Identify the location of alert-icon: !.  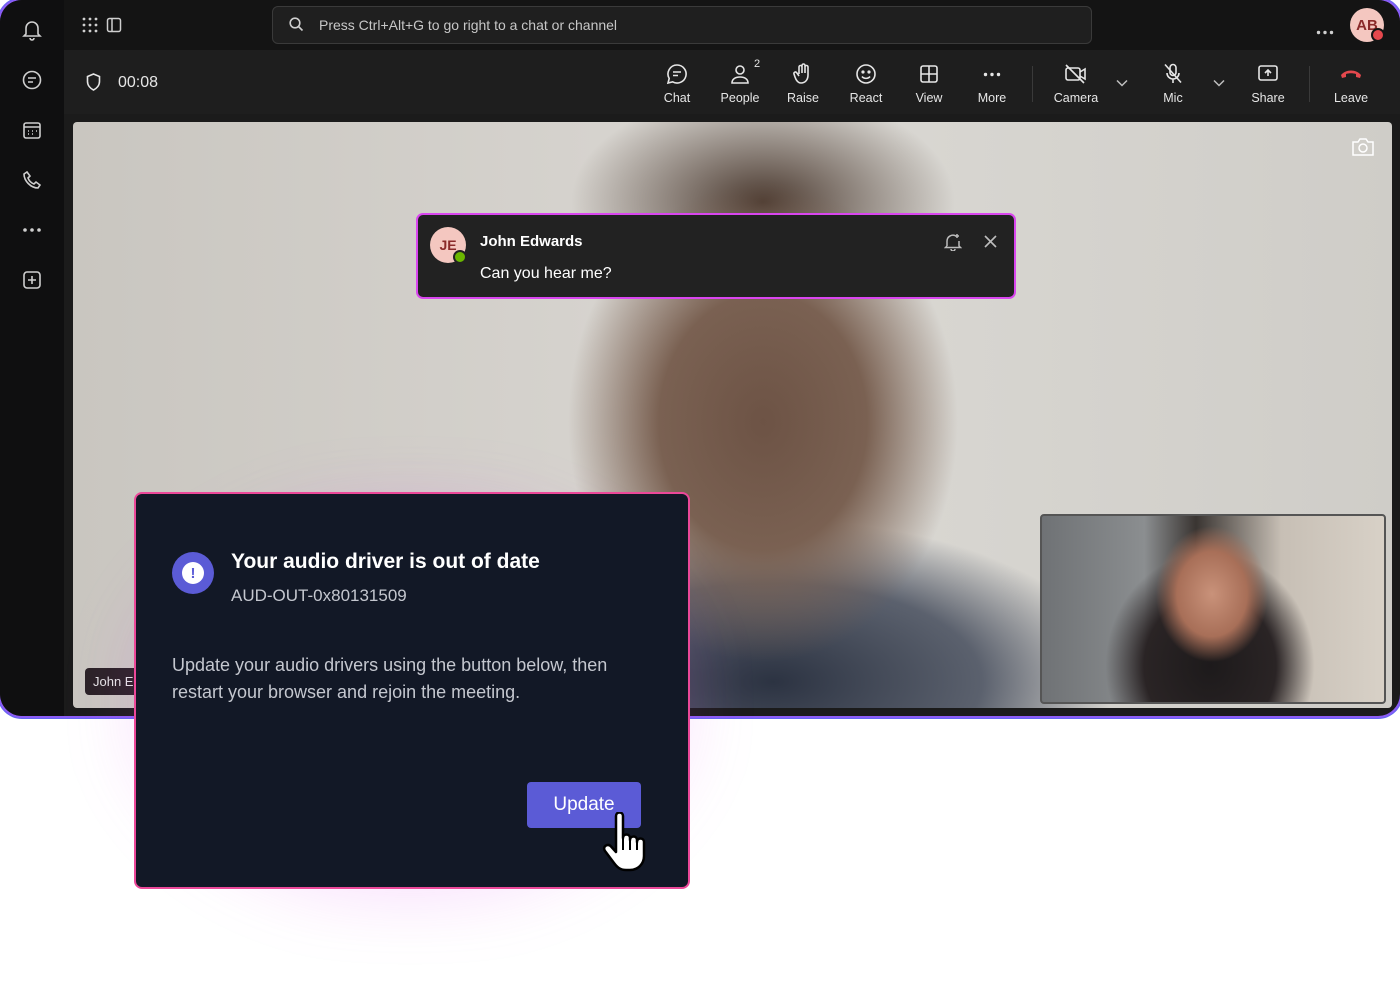
(193, 573).